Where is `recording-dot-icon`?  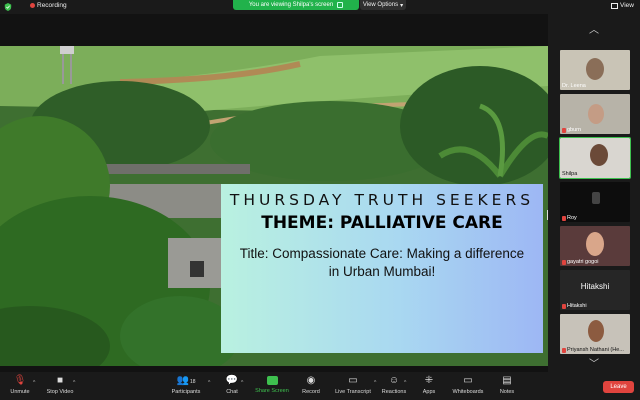 recording-dot-icon is located at coordinates (32, 5).